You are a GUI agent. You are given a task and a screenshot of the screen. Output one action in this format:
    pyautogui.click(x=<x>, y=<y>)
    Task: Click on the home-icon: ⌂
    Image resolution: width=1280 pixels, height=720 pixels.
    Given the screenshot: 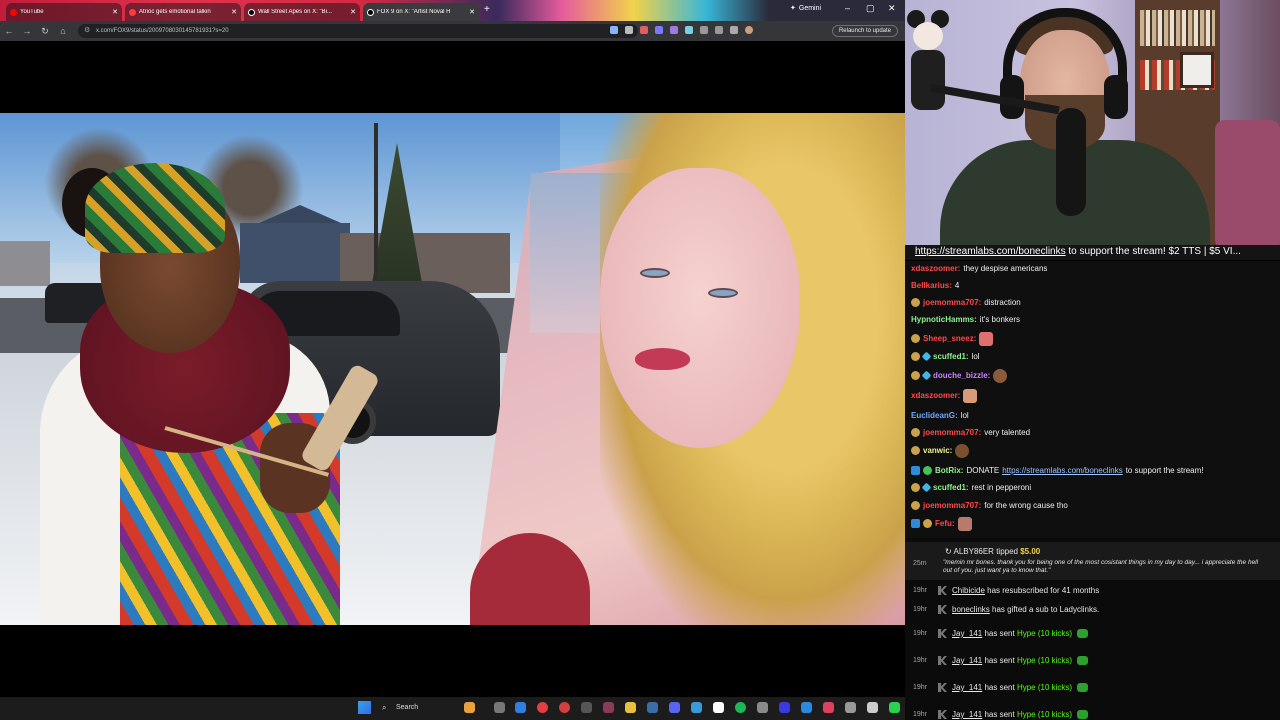 What is the action you would take?
    pyautogui.click(x=63, y=31)
    